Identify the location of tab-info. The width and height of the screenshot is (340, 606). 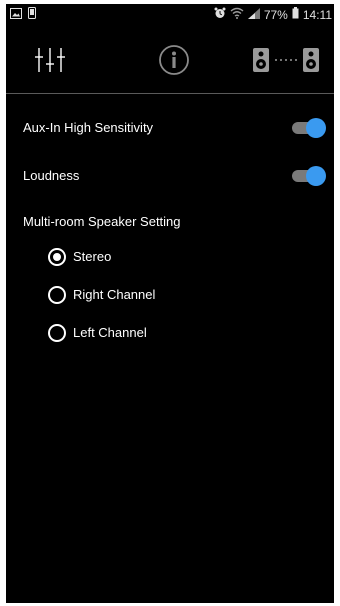
(174, 62).